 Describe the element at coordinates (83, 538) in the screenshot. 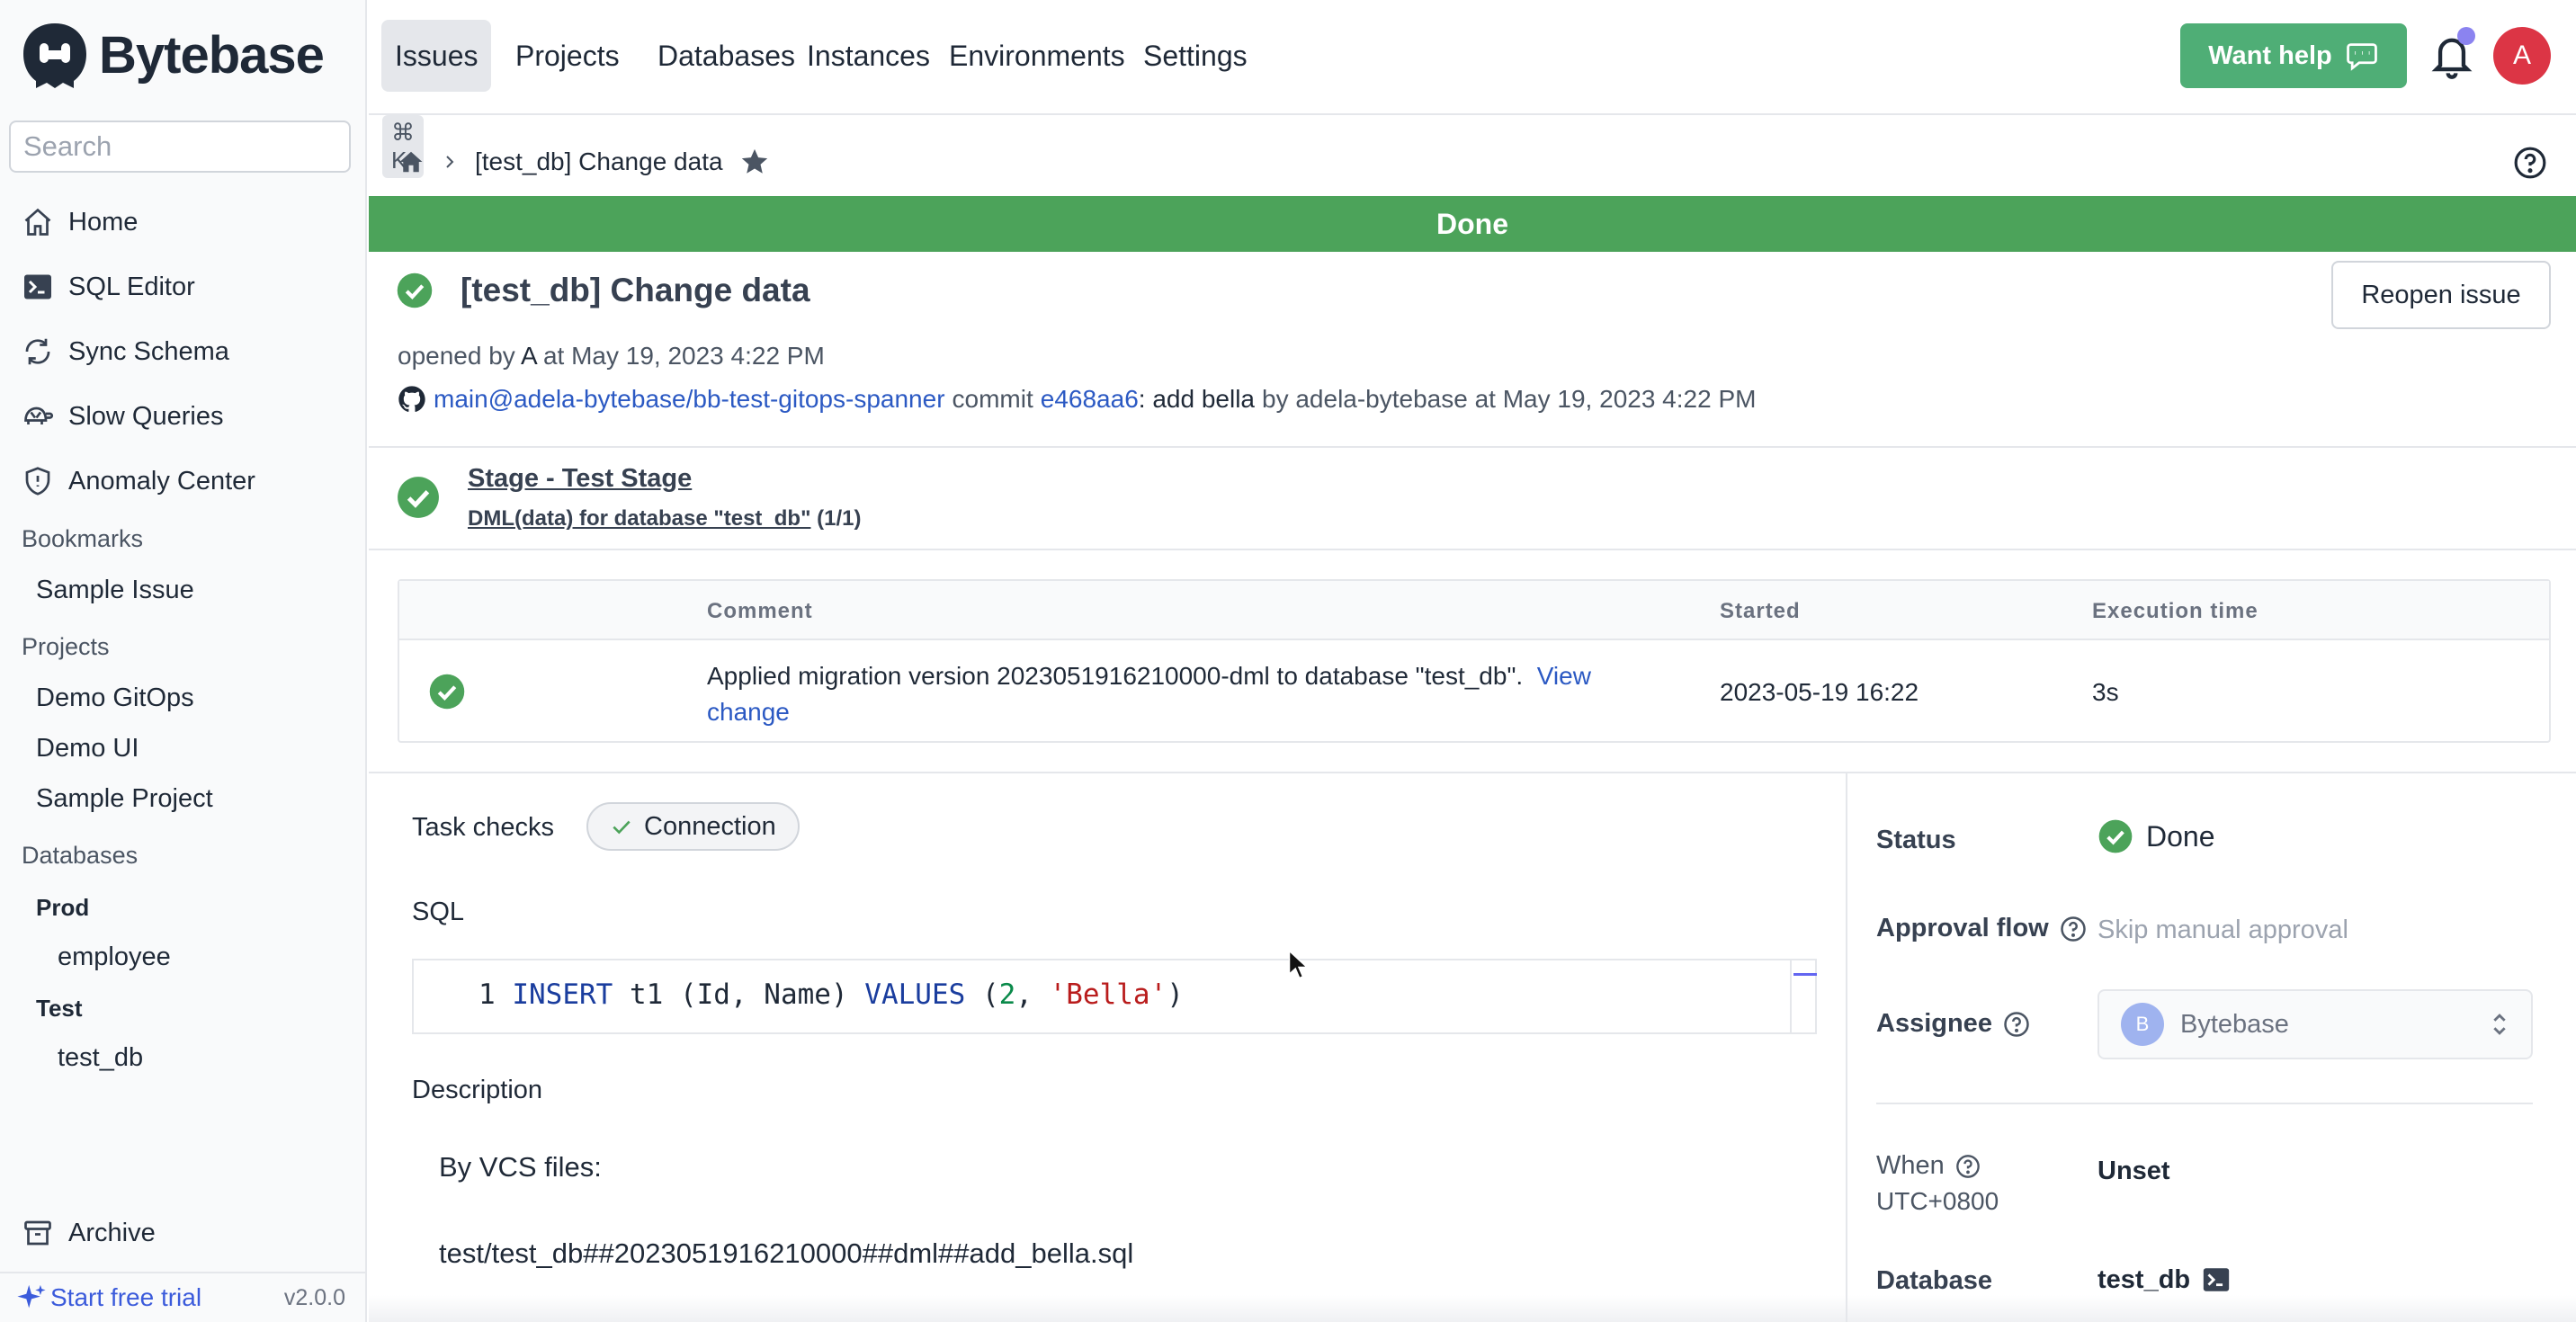

I see `bookmarks-heading: Bookmarks` at that location.